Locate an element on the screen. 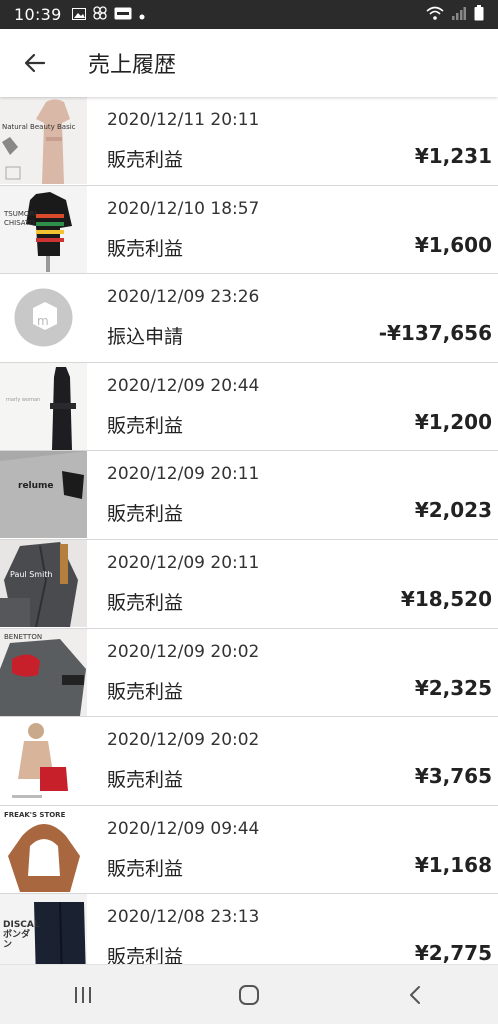 The image size is (498, 1024). entry-amount: ¥2,023 is located at coordinates (453, 510).